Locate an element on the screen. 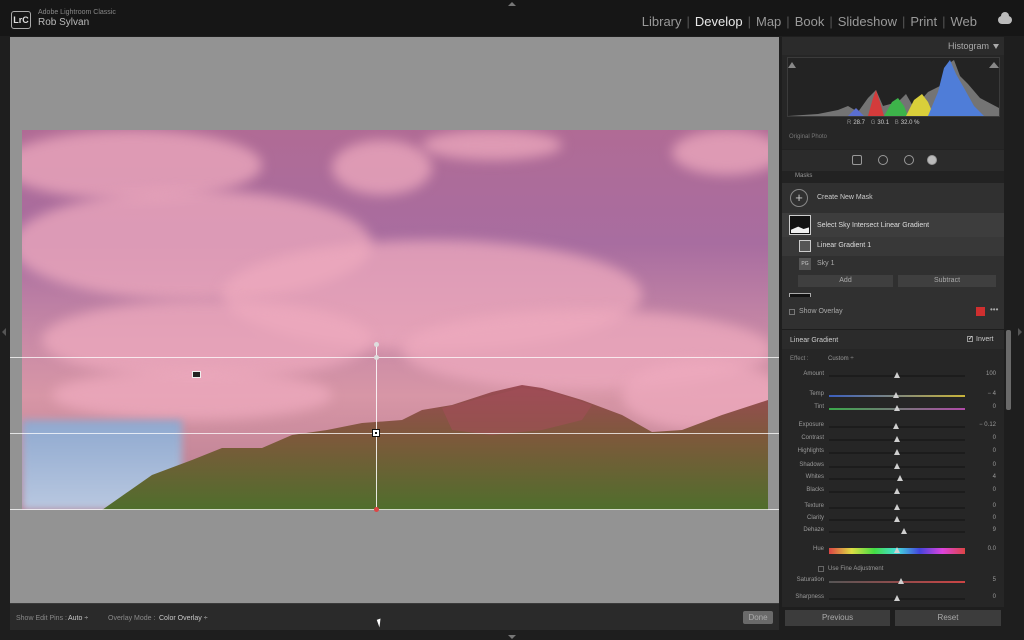  slider-whites: Whites 4 is located at coordinates (893, 479).